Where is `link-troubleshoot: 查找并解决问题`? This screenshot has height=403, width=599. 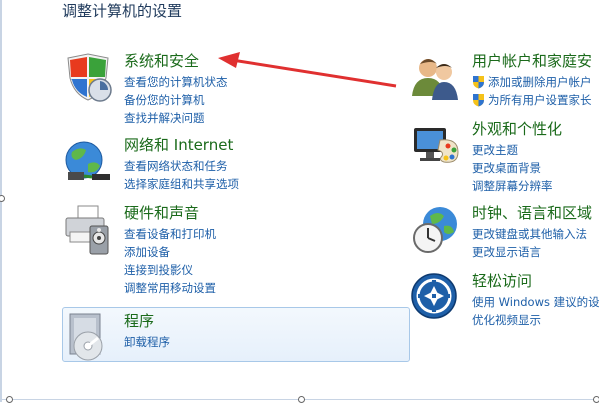
link-troubleshoot: 查找并解决问题 is located at coordinates (176, 118).